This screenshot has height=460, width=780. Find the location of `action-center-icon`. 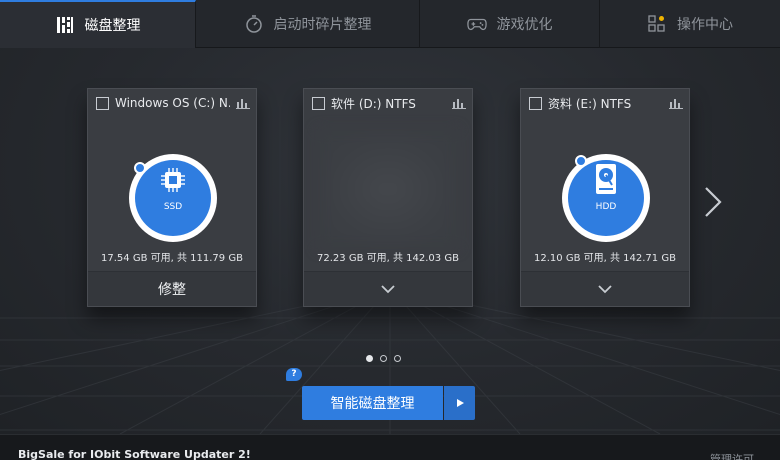

action-center-icon is located at coordinates (657, 24).